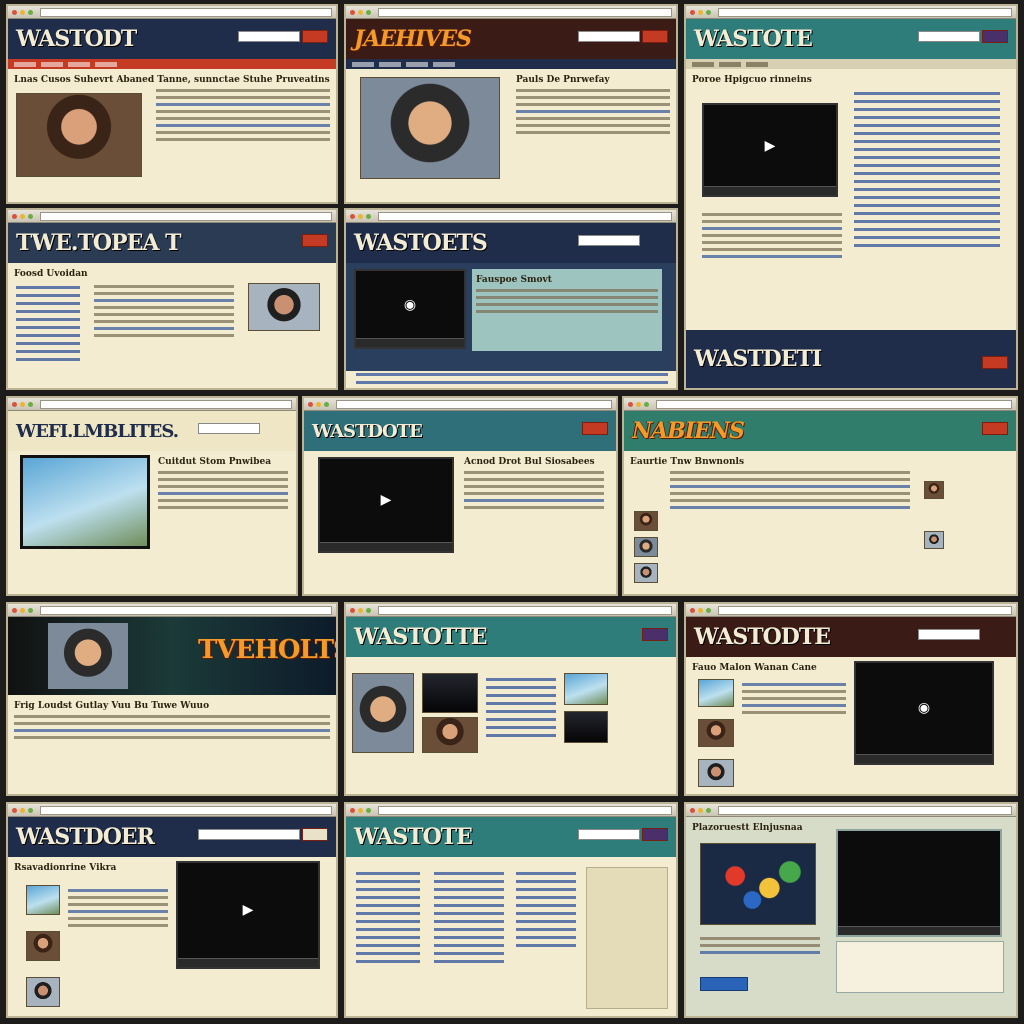 This screenshot has height=1024, width=1024. What do you see at coordinates (567, 280) in the screenshot?
I see `feature-headline: Fauspoe Smovt` at bounding box center [567, 280].